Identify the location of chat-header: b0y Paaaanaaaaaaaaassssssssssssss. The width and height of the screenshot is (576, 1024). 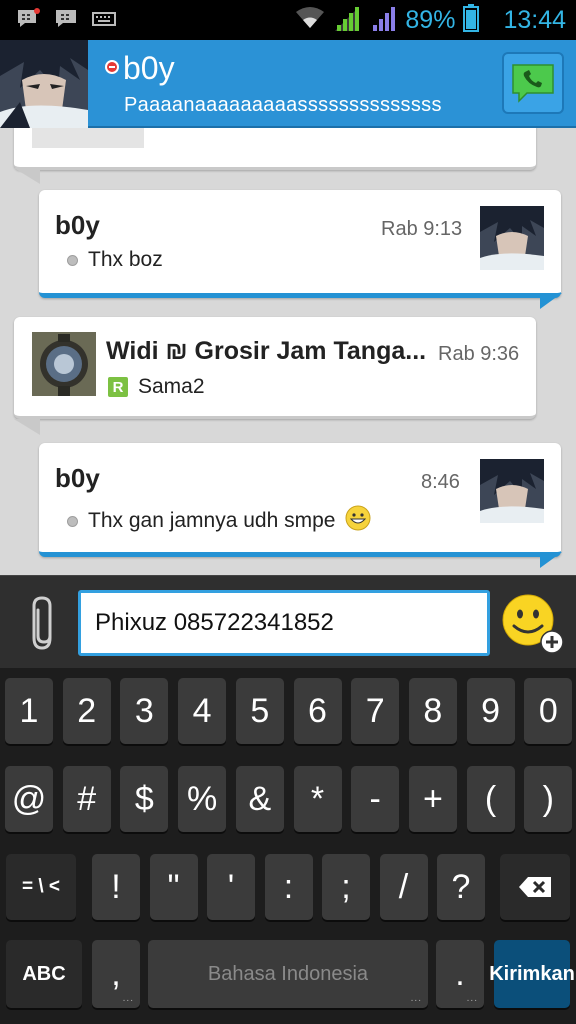
(288, 84).